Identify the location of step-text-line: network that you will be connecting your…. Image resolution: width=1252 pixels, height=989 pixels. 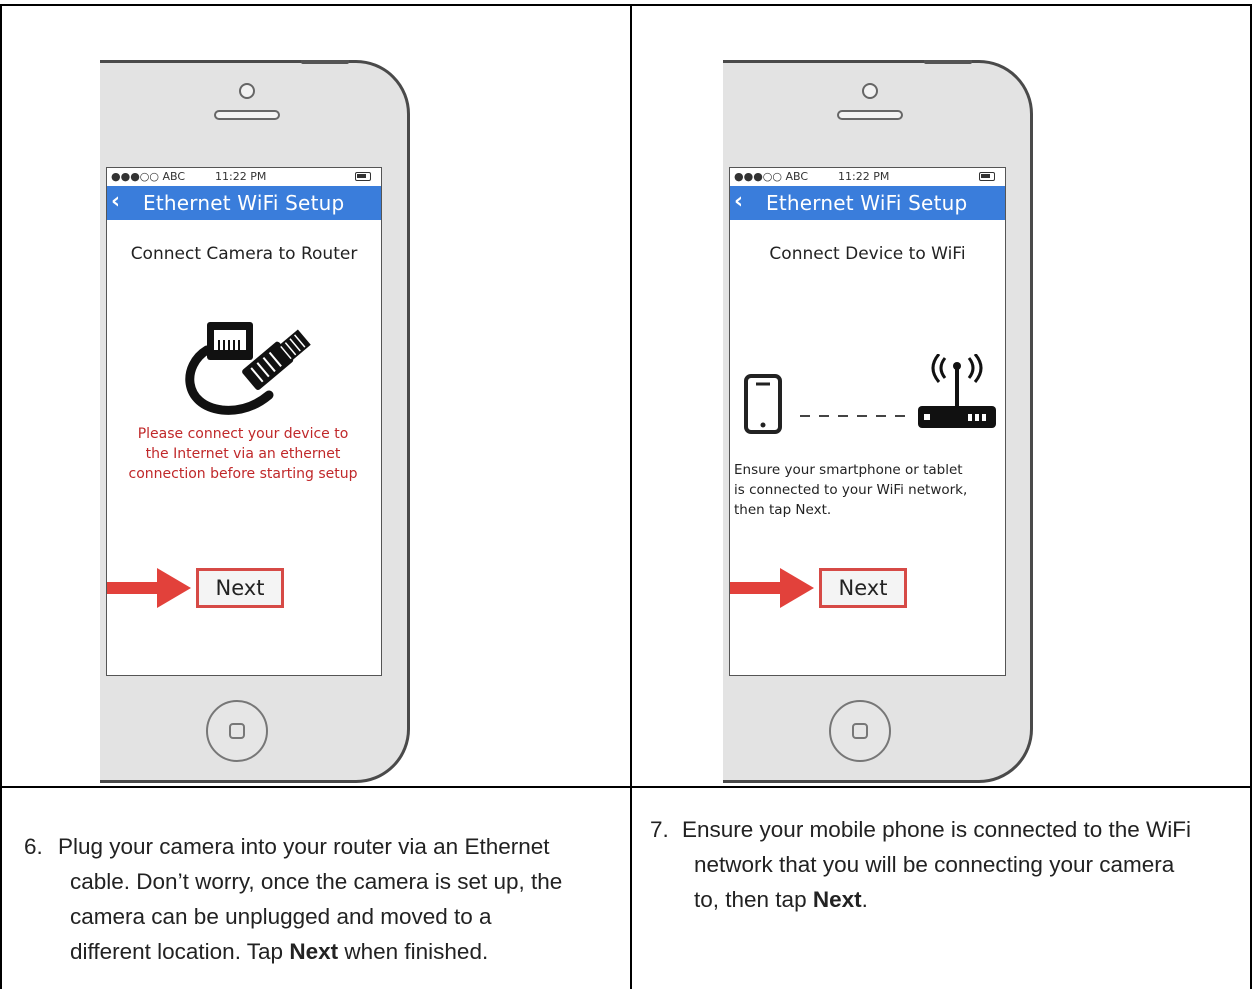
(934, 864).